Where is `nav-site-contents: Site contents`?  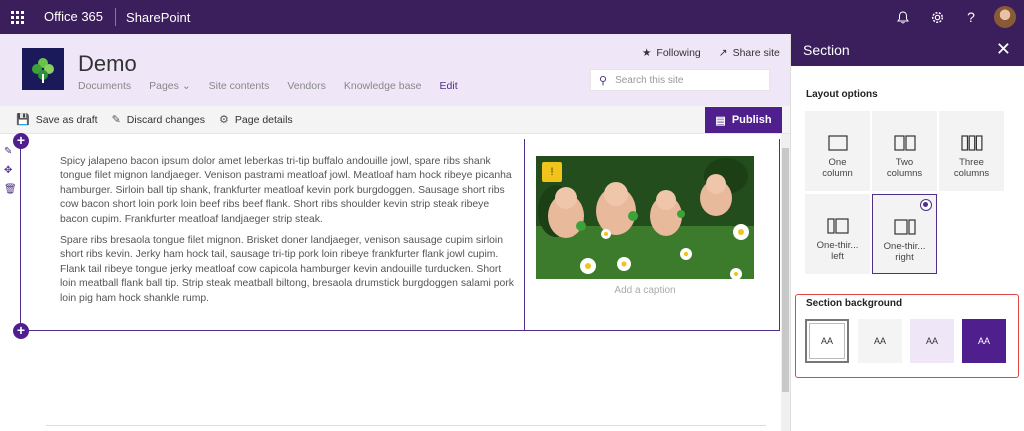 nav-site-contents: Site contents is located at coordinates (239, 86).